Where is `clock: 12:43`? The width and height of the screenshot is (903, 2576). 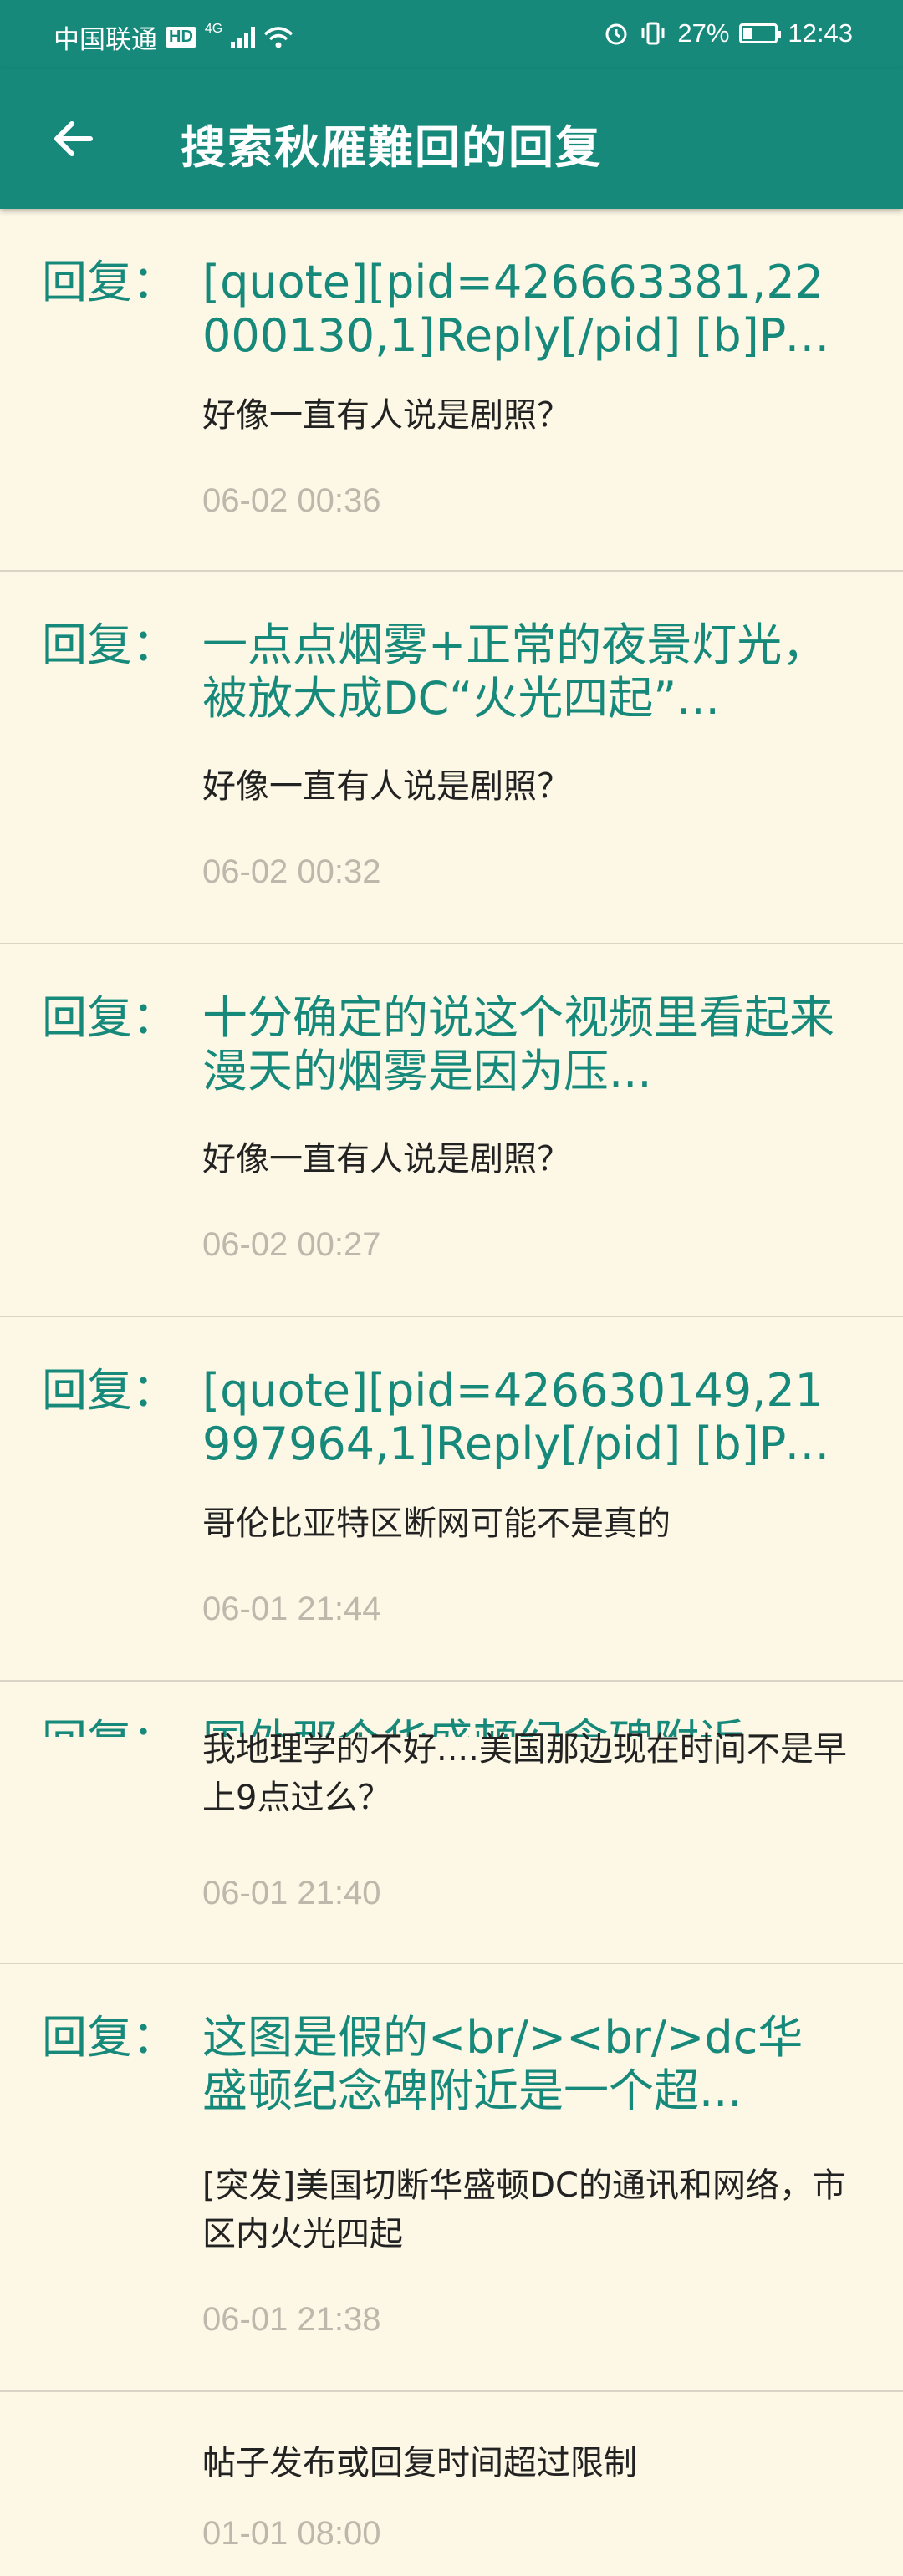
clock: 12:43 is located at coordinates (821, 33).